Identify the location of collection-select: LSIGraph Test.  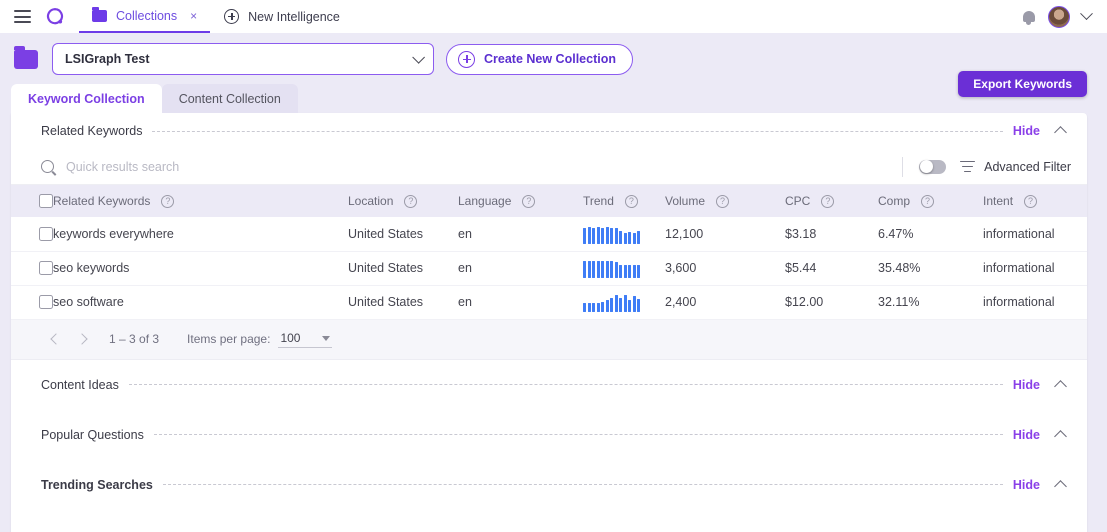
(243, 59).